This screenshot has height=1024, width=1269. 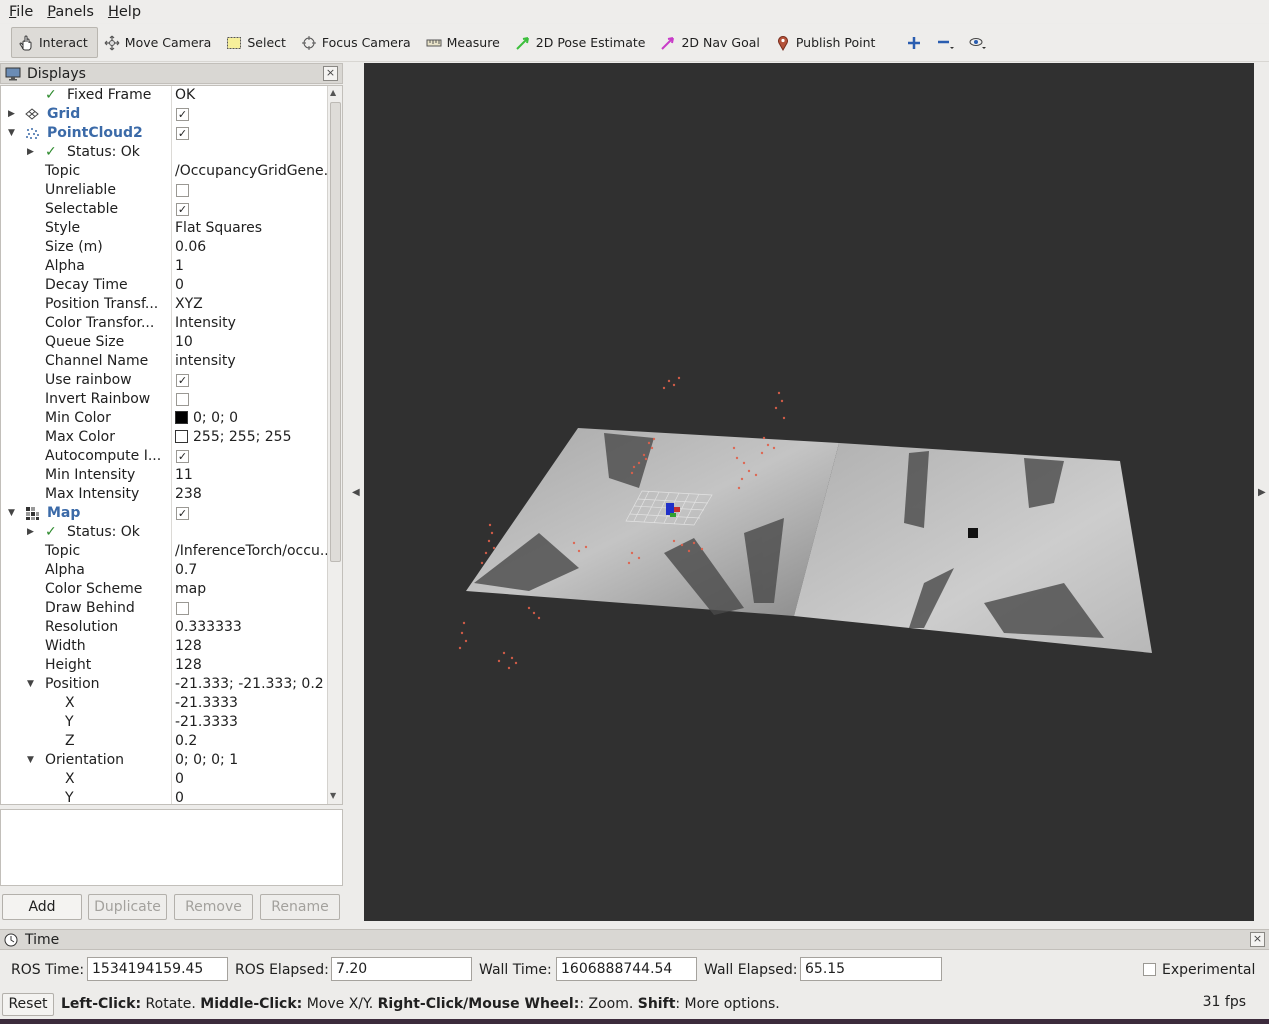 What do you see at coordinates (401, 969) in the screenshot?
I see `ros-elapsed-field: 7.20` at bounding box center [401, 969].